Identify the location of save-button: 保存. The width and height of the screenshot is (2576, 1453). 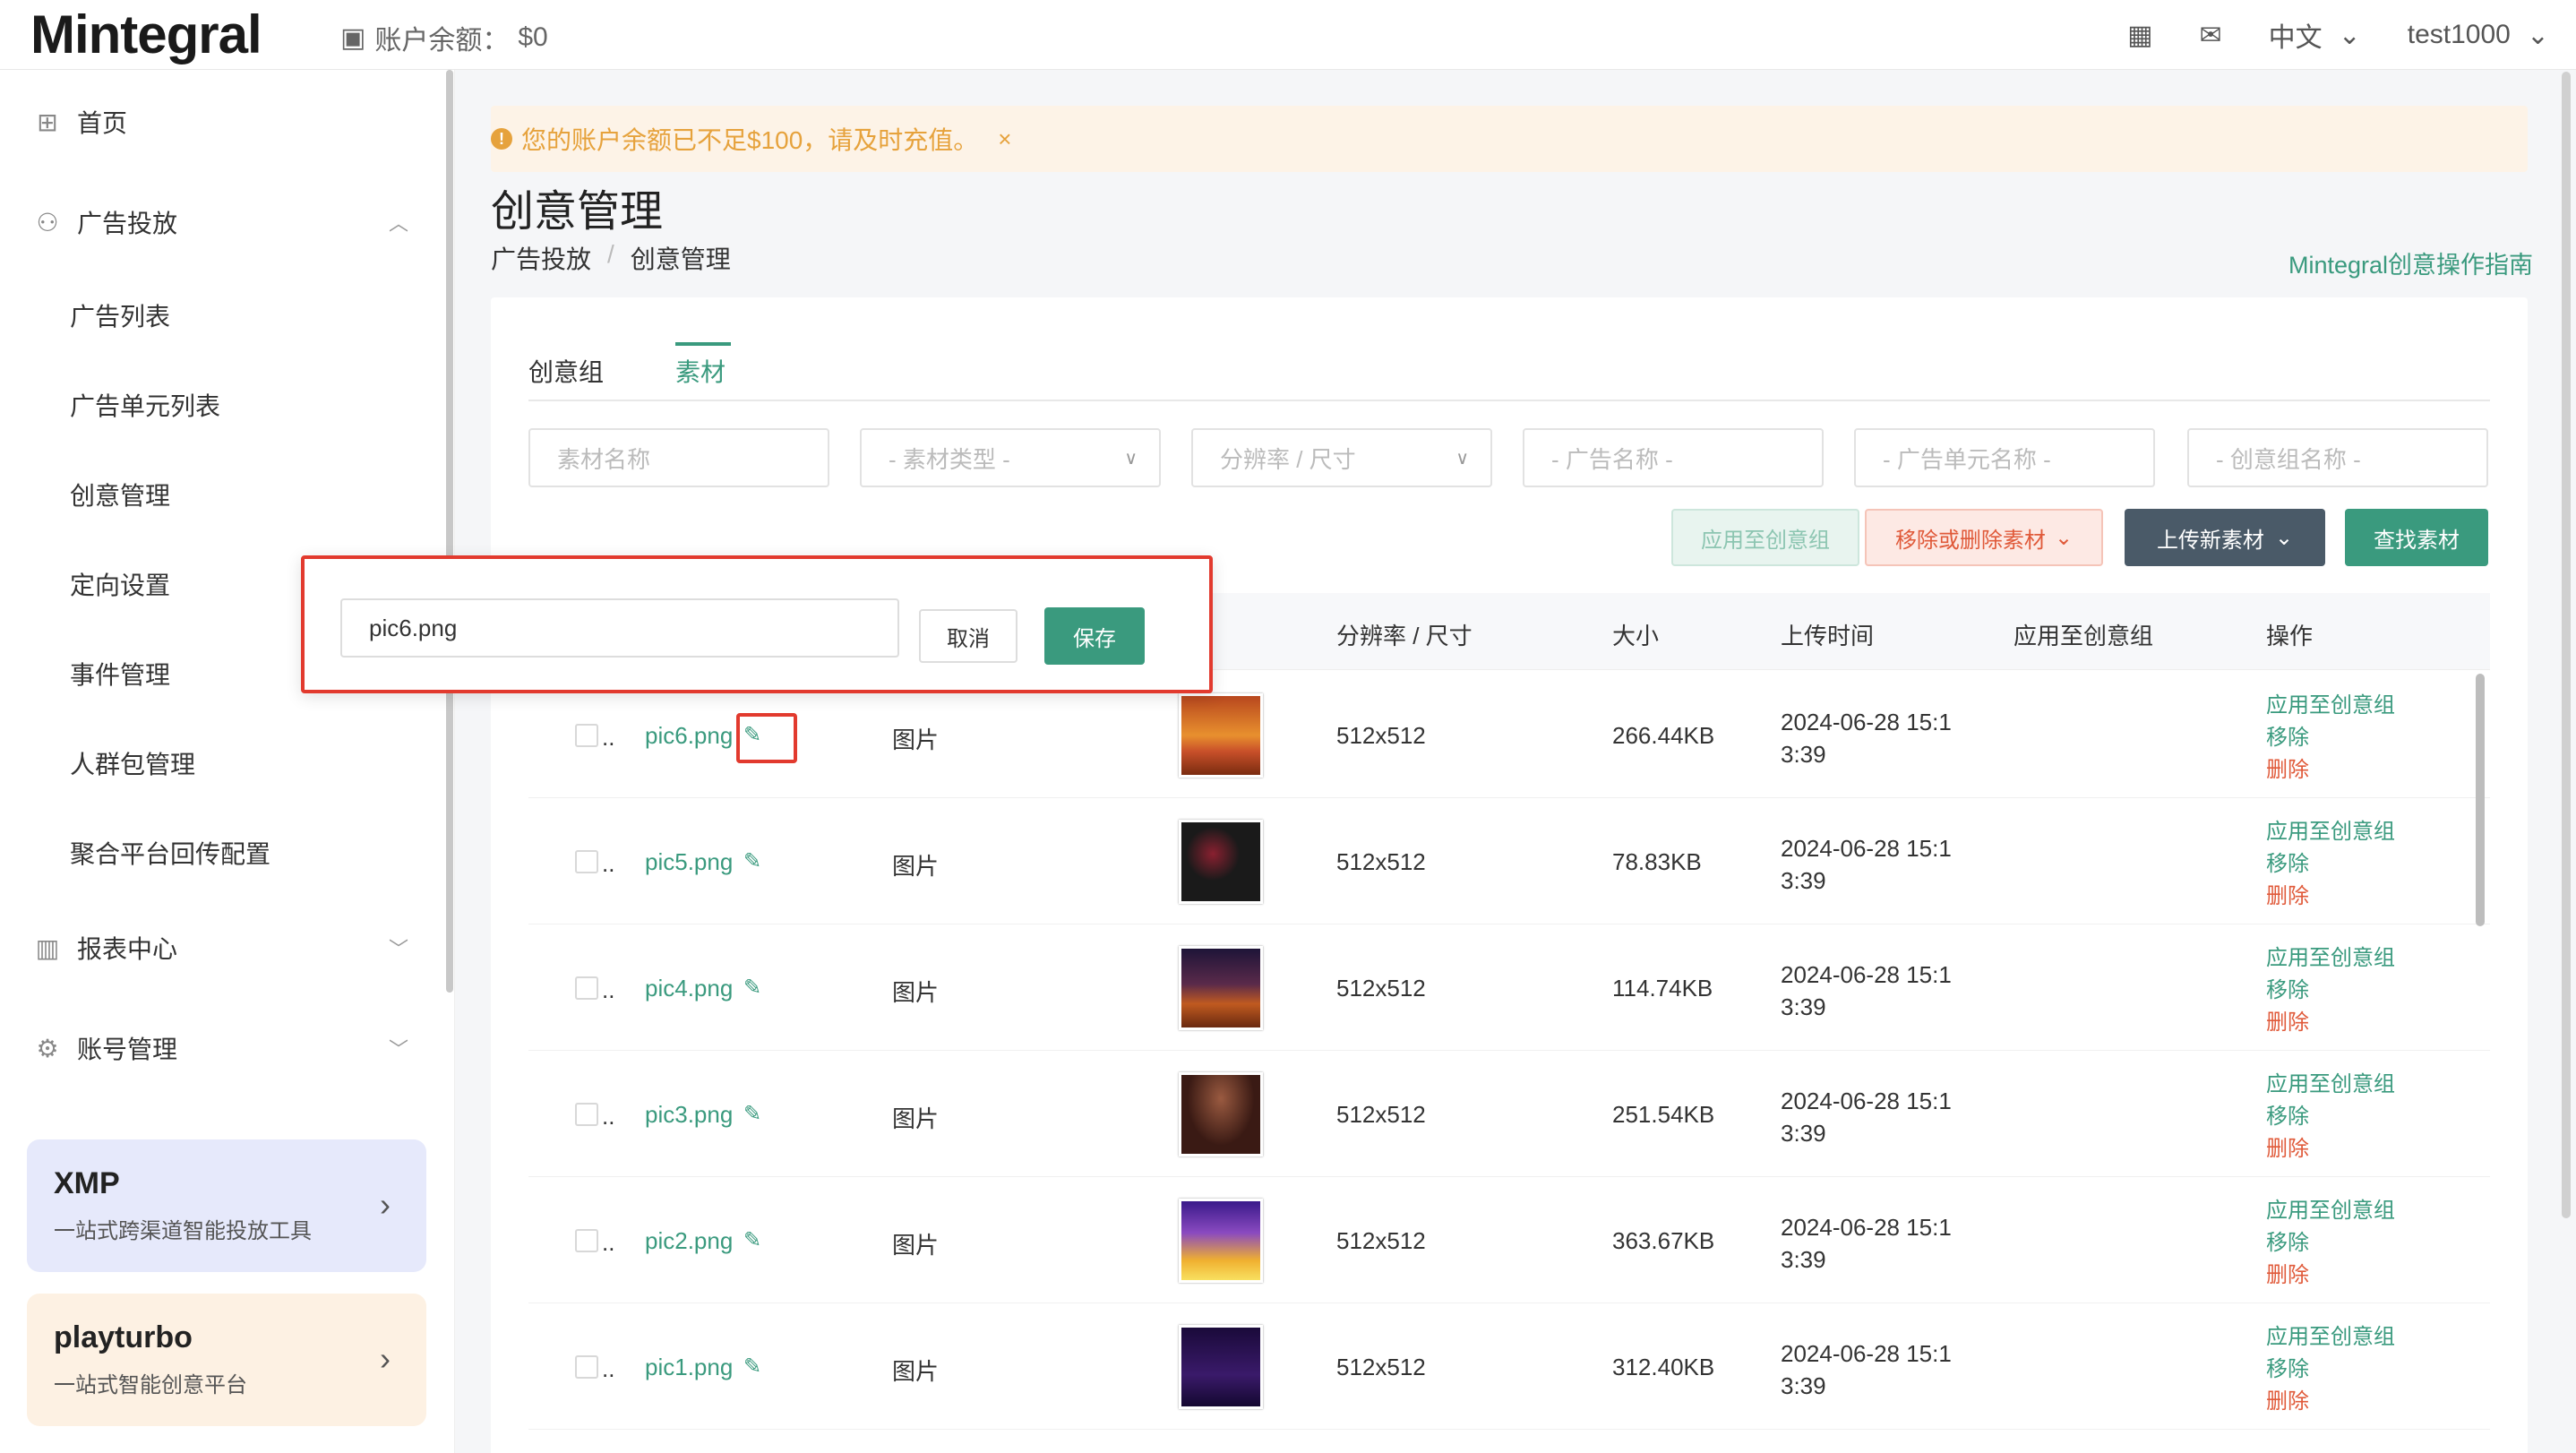
(1094, 636).